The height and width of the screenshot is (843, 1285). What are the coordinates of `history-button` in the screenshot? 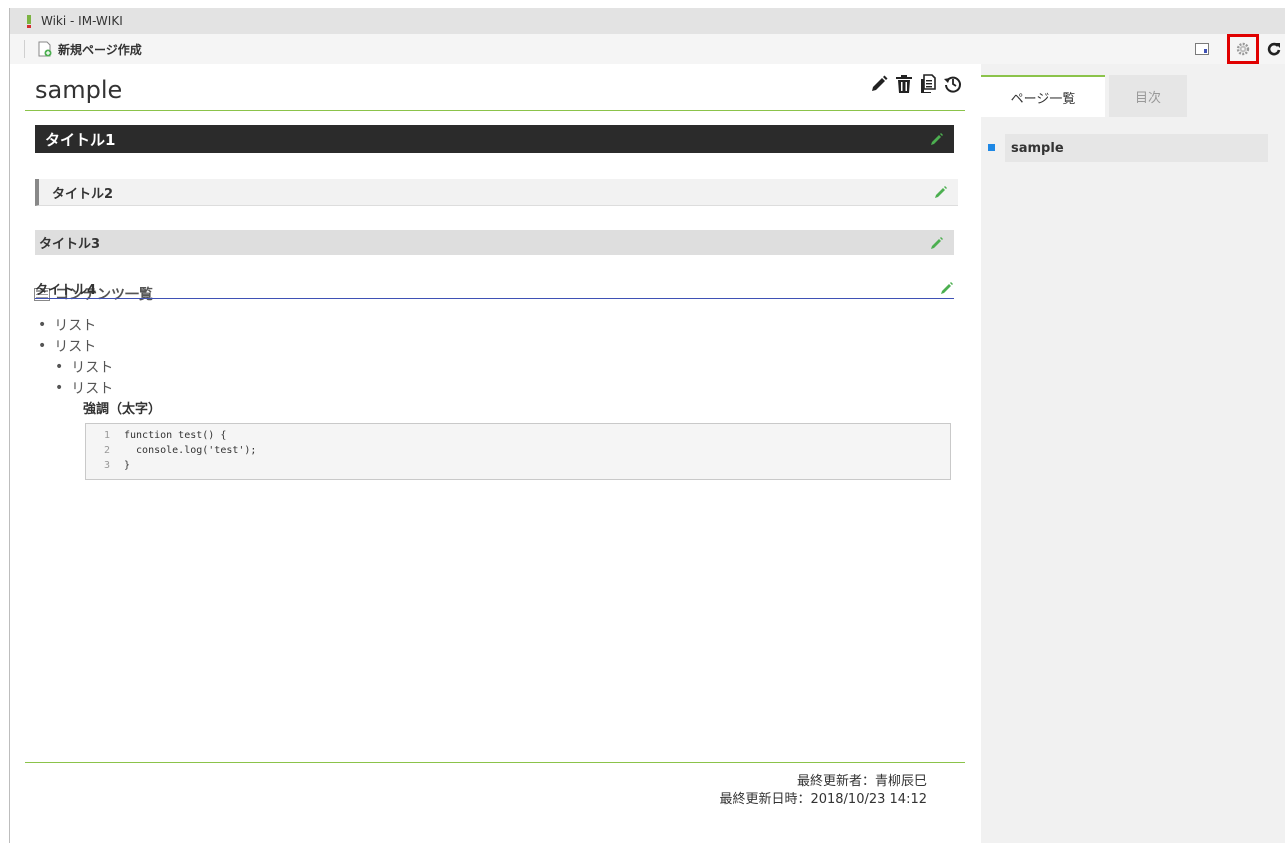 It's located at (953, 84).